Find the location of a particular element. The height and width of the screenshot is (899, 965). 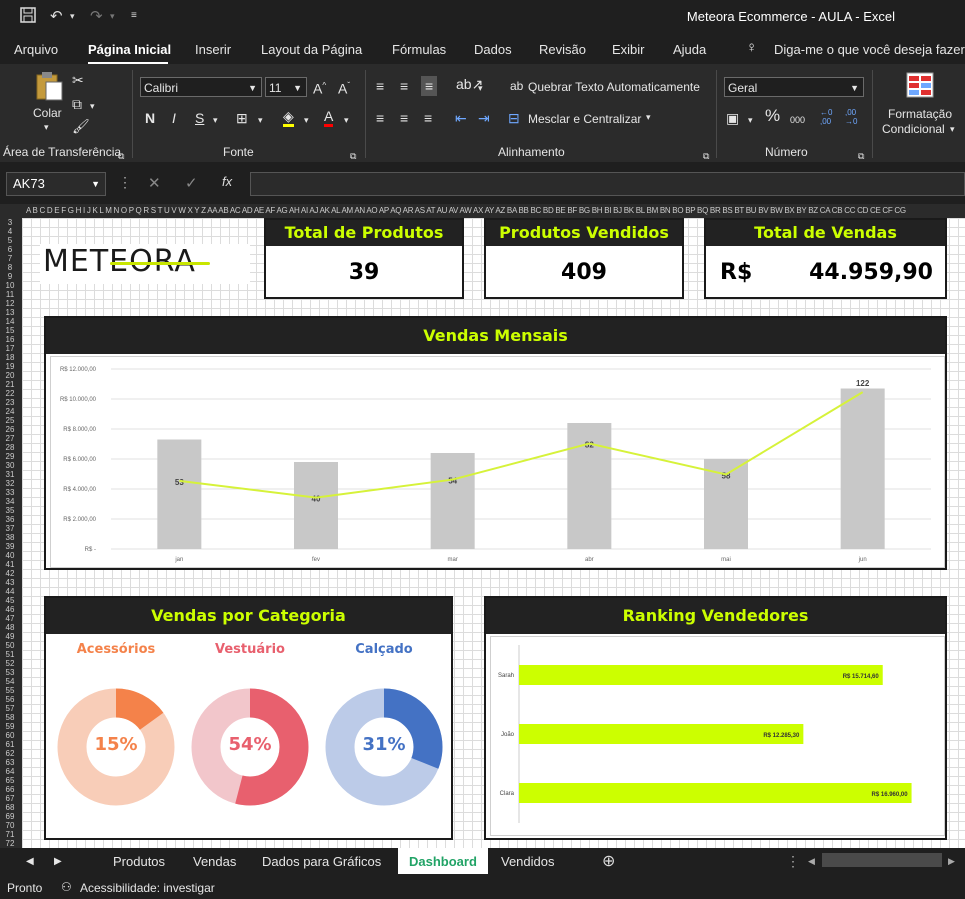

increase-font-icon: A^ is located at coordinates (319, 87).